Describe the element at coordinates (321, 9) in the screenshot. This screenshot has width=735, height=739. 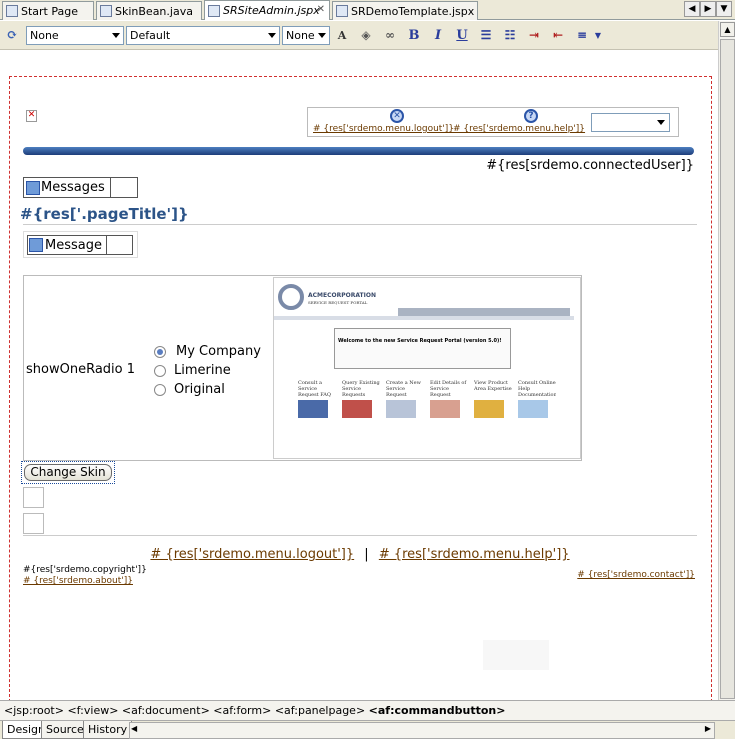
I see `close-tab-icon: ✕` at that location.